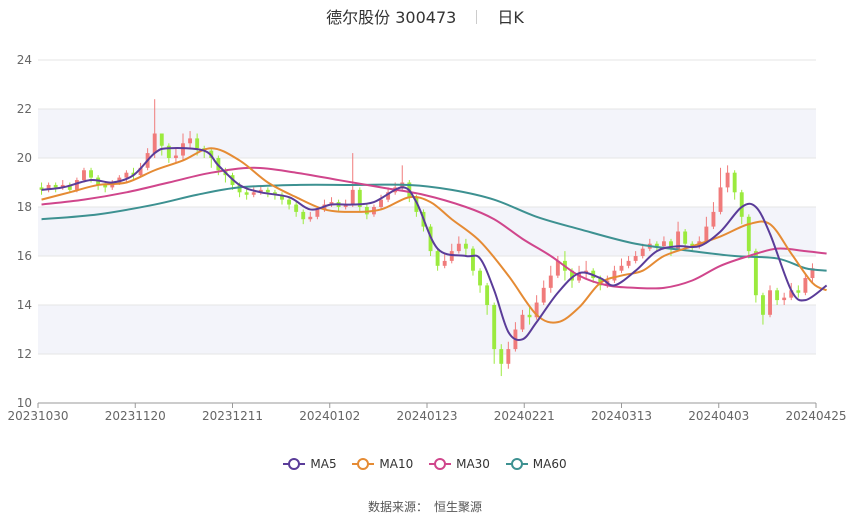  I want to click on x-tick-label: 20240313, so click(621, 416).